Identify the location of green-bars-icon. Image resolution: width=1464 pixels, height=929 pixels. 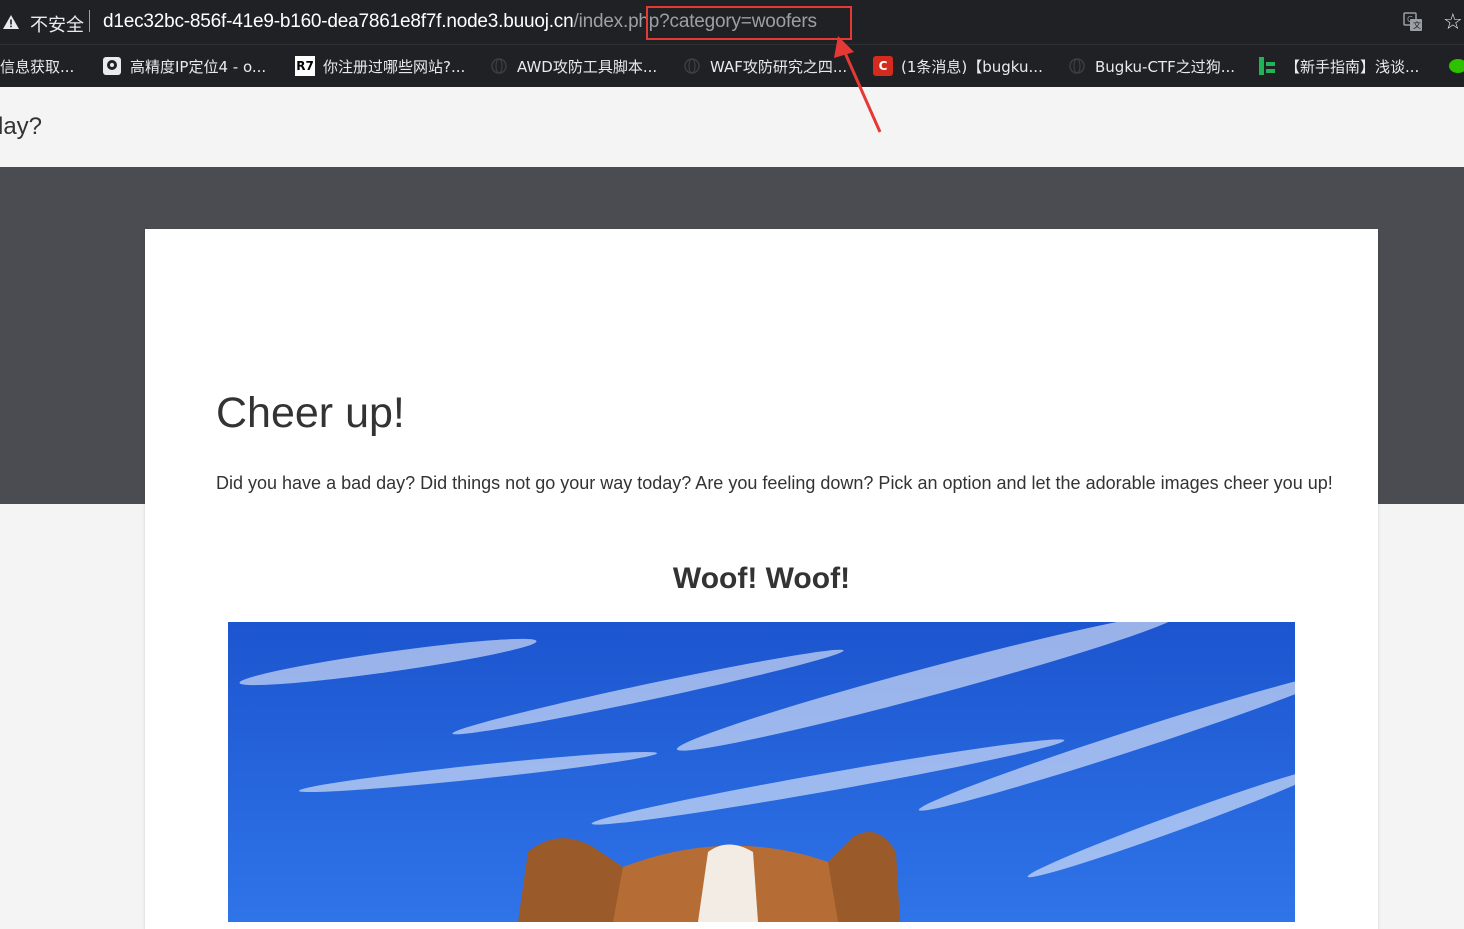
(1267, 66).